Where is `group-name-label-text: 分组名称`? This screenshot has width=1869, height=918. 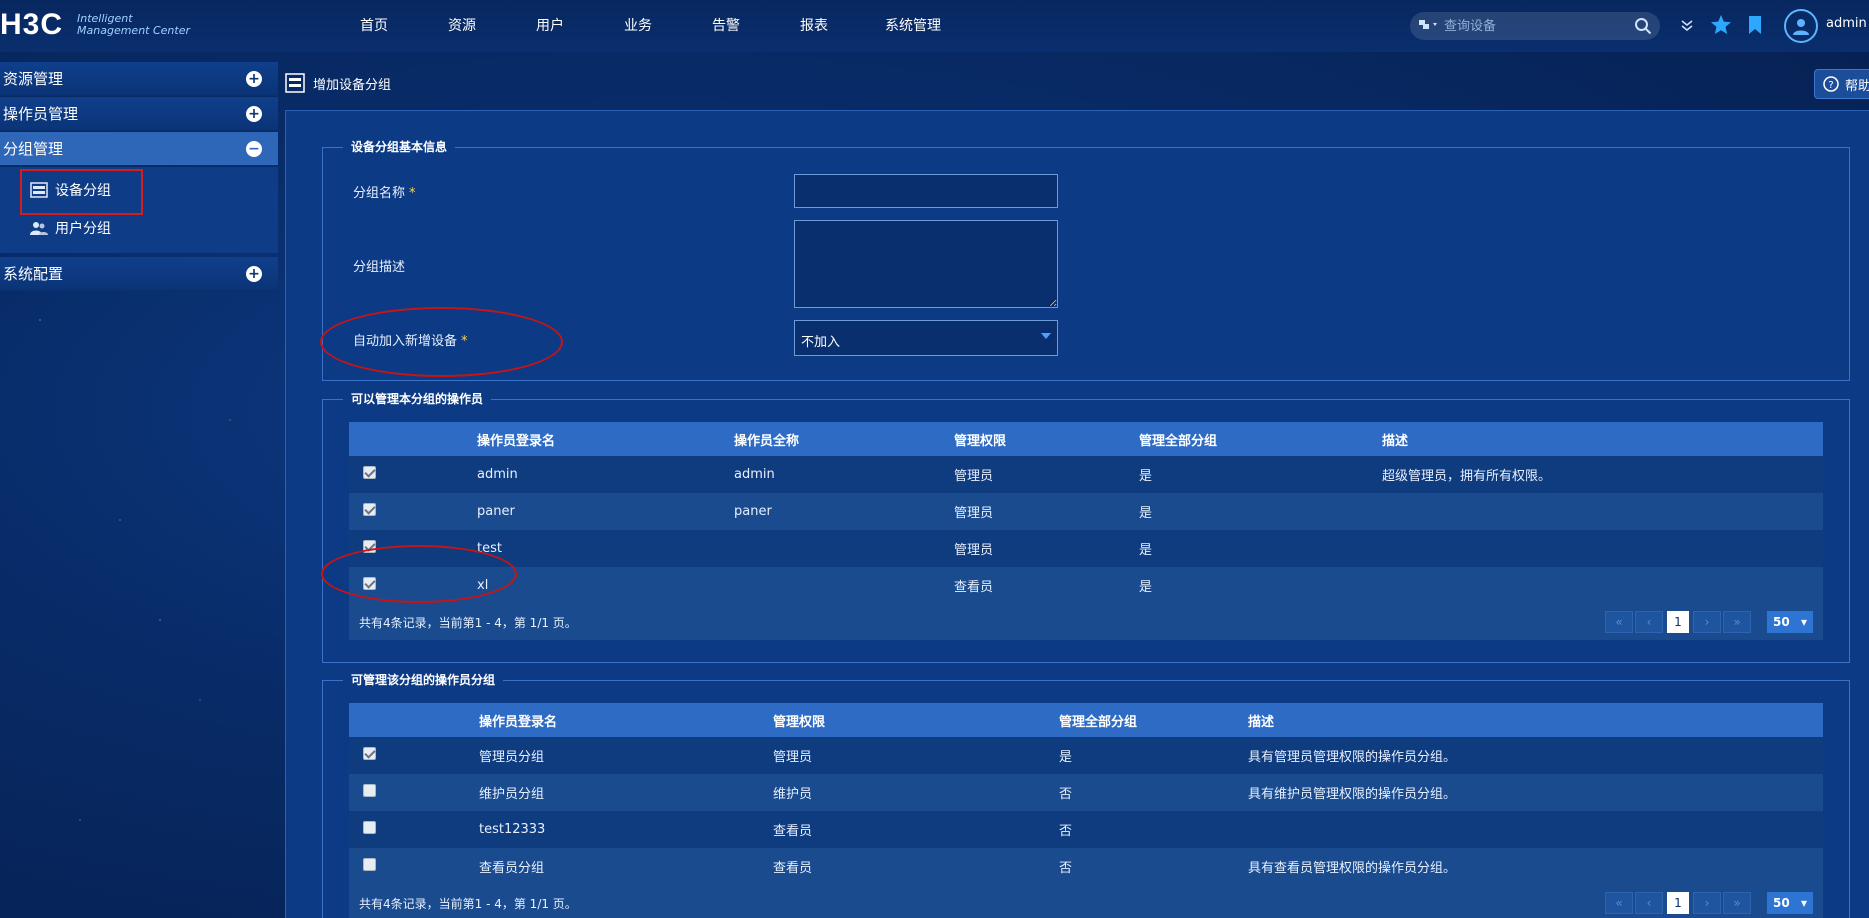 group-name-label-text: 分组名称 is located at coordinates (379, 193).